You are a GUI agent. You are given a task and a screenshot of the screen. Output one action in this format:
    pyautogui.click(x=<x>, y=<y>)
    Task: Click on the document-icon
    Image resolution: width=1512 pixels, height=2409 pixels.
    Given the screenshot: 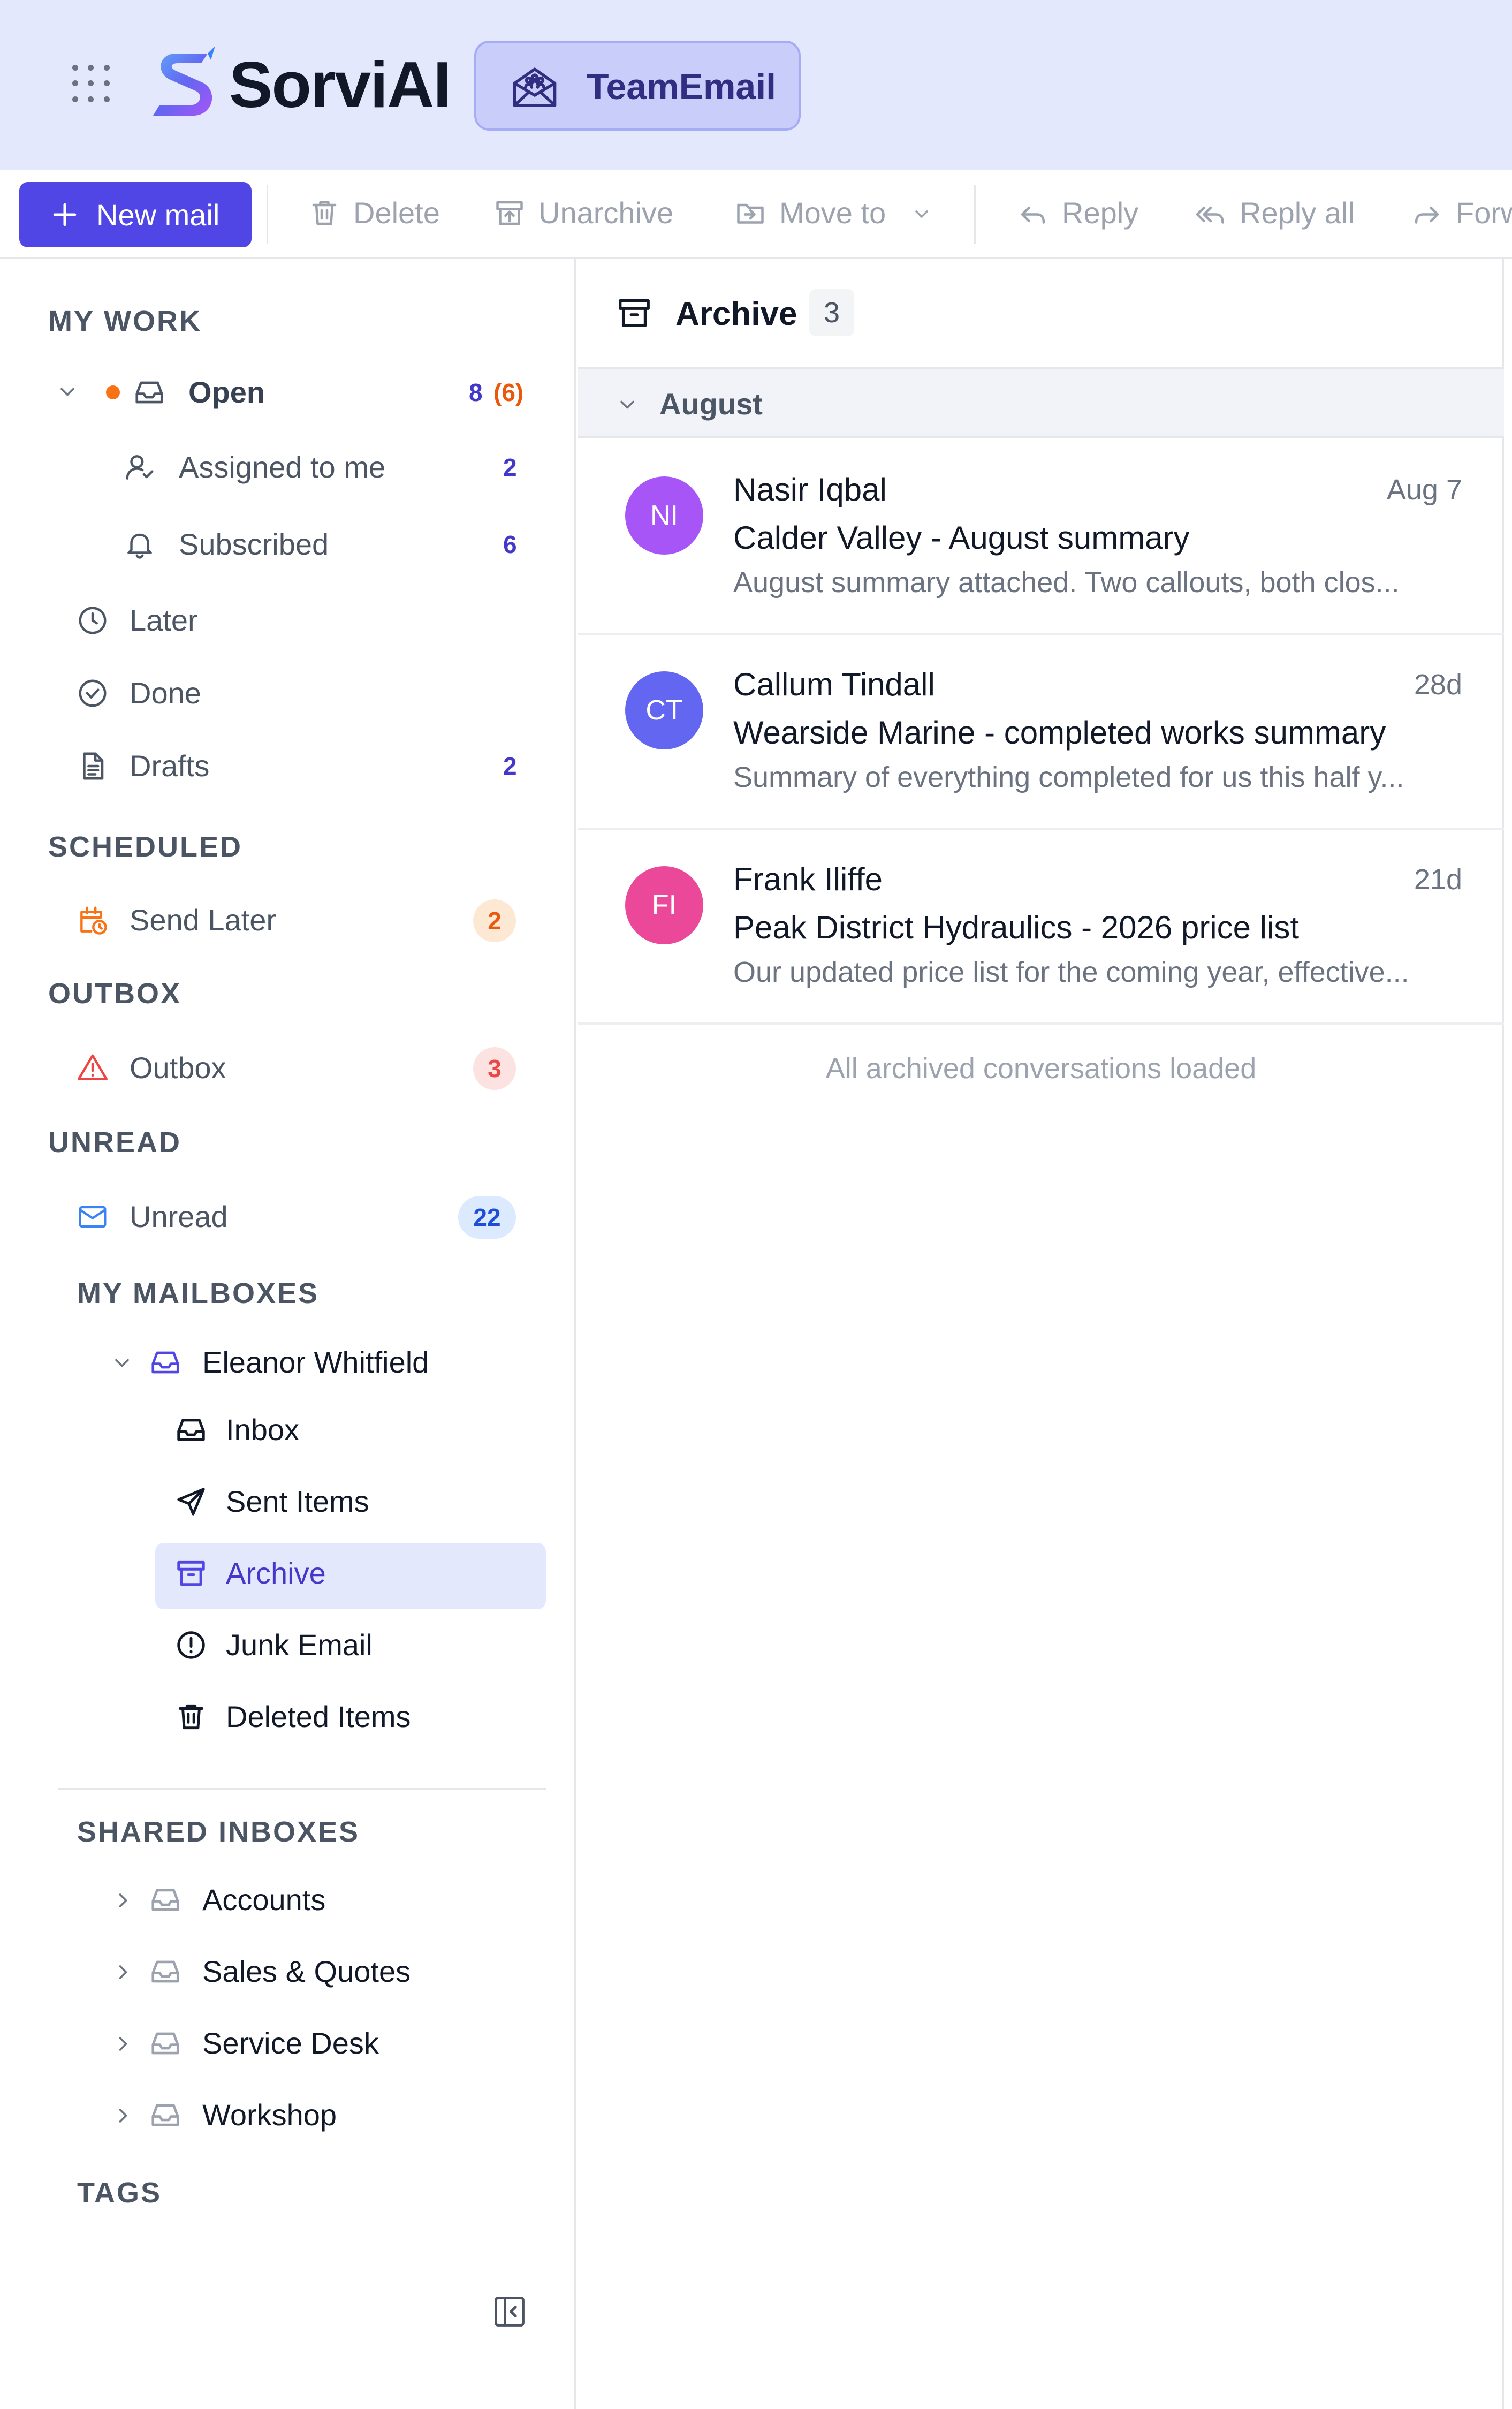 What is the action you would take?
    pyautogui.click(x=92, y=766)
    